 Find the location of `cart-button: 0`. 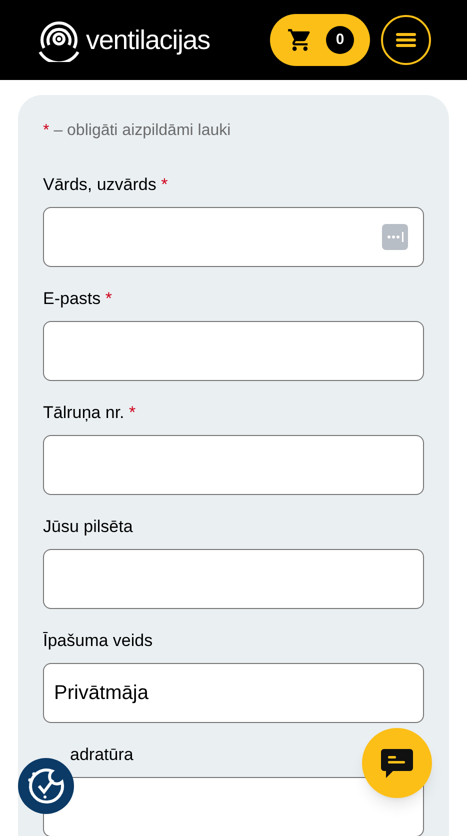

cart-button: 0 is located at coordinates (320, 40).